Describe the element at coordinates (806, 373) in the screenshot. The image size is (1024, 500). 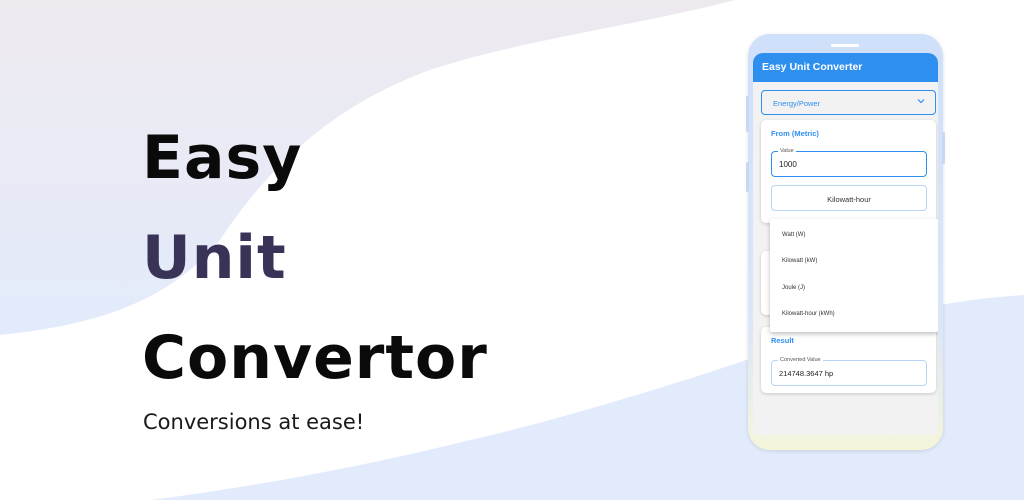
I see `converted-value-text: 214748.3647 hp` at that location.